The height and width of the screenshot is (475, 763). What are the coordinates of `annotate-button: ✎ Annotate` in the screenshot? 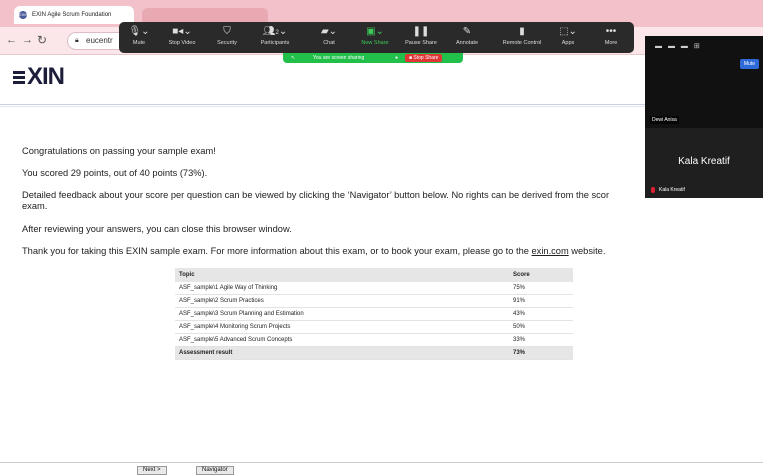 It's located at (467, 35).